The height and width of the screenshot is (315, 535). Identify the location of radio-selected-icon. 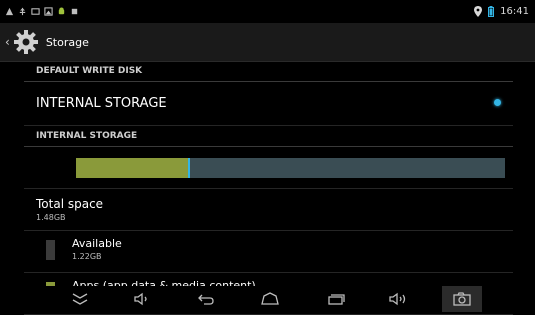
(497, 102).